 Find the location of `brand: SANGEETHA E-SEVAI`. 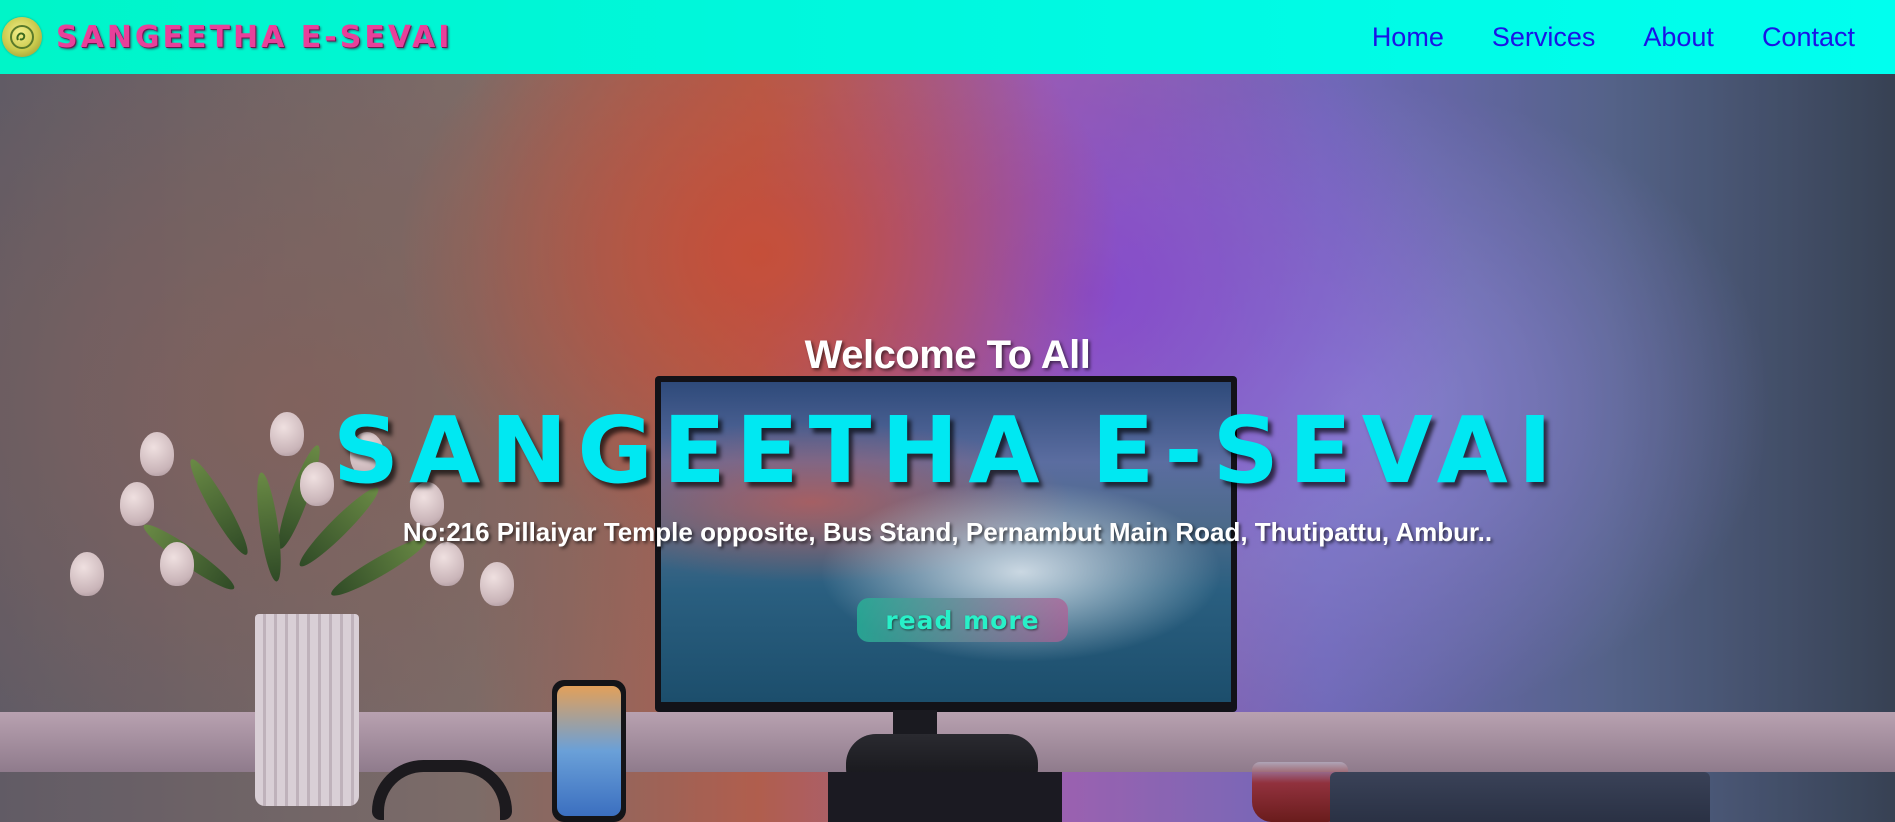

brand: SANGEETHA E-SEVAI is located at coordinates (227, 37).